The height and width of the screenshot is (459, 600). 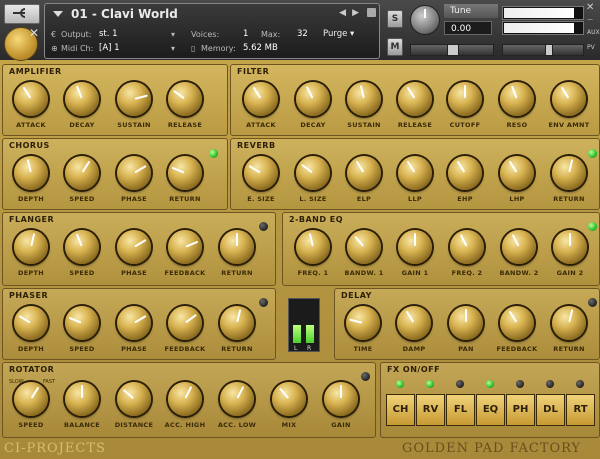 What do you see at coordinates (466, 323) in the screenshot?
I see `delay-pan-knob` at bounding box center [466, 323].